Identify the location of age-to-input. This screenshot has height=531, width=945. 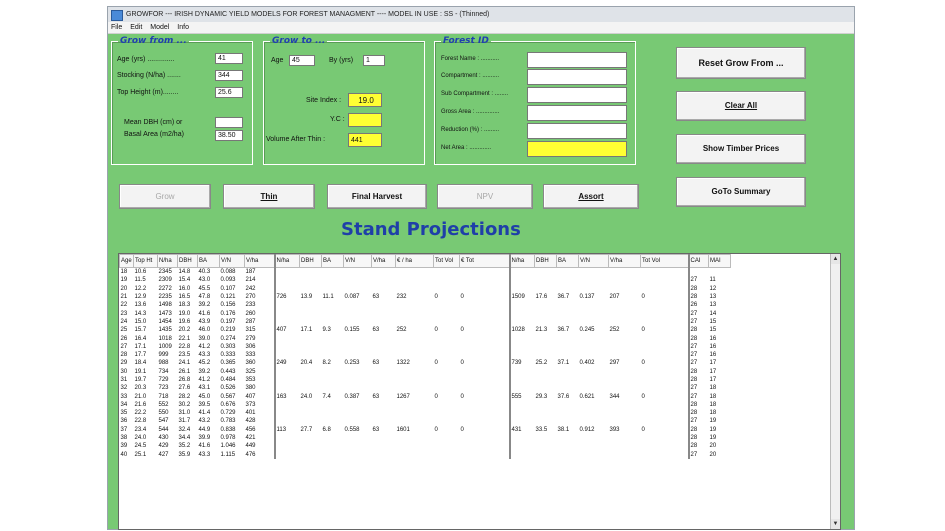
(302, 60).